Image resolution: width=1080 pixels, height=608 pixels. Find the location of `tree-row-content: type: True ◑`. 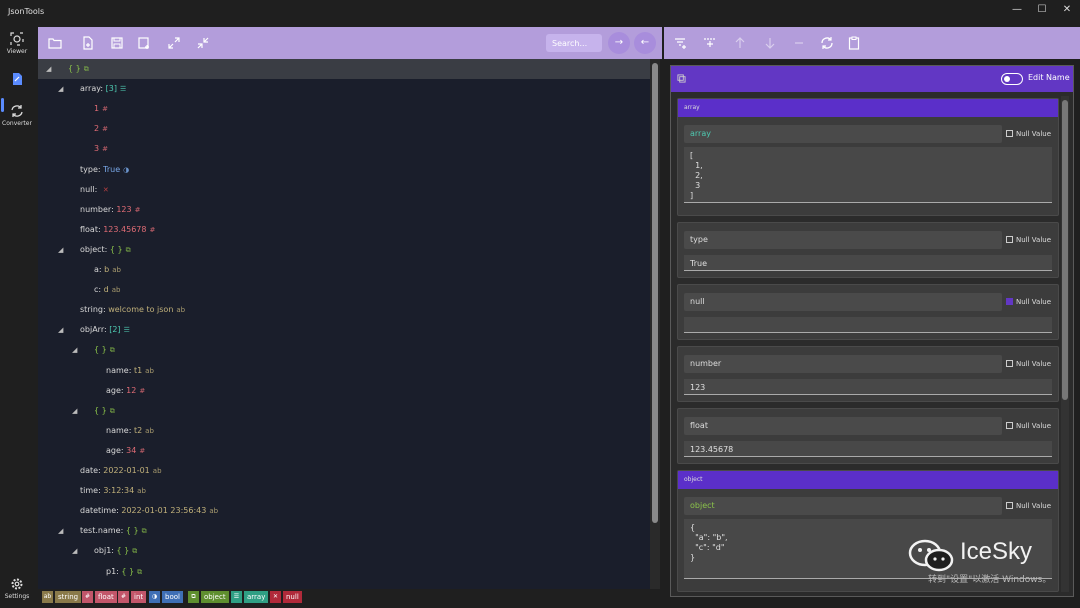

tree-row-content: type: True ◑ is located at coordinates (104, 170).